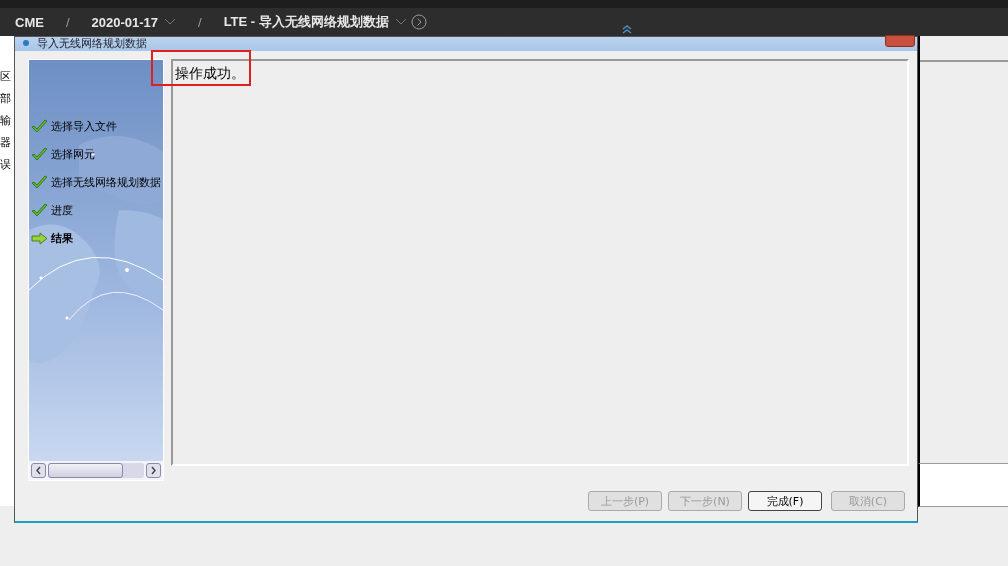  What do you see at coordinates (62, 210) in the screenshot?
I see `wizard-step: 进度` at bounding box center [62, 210].